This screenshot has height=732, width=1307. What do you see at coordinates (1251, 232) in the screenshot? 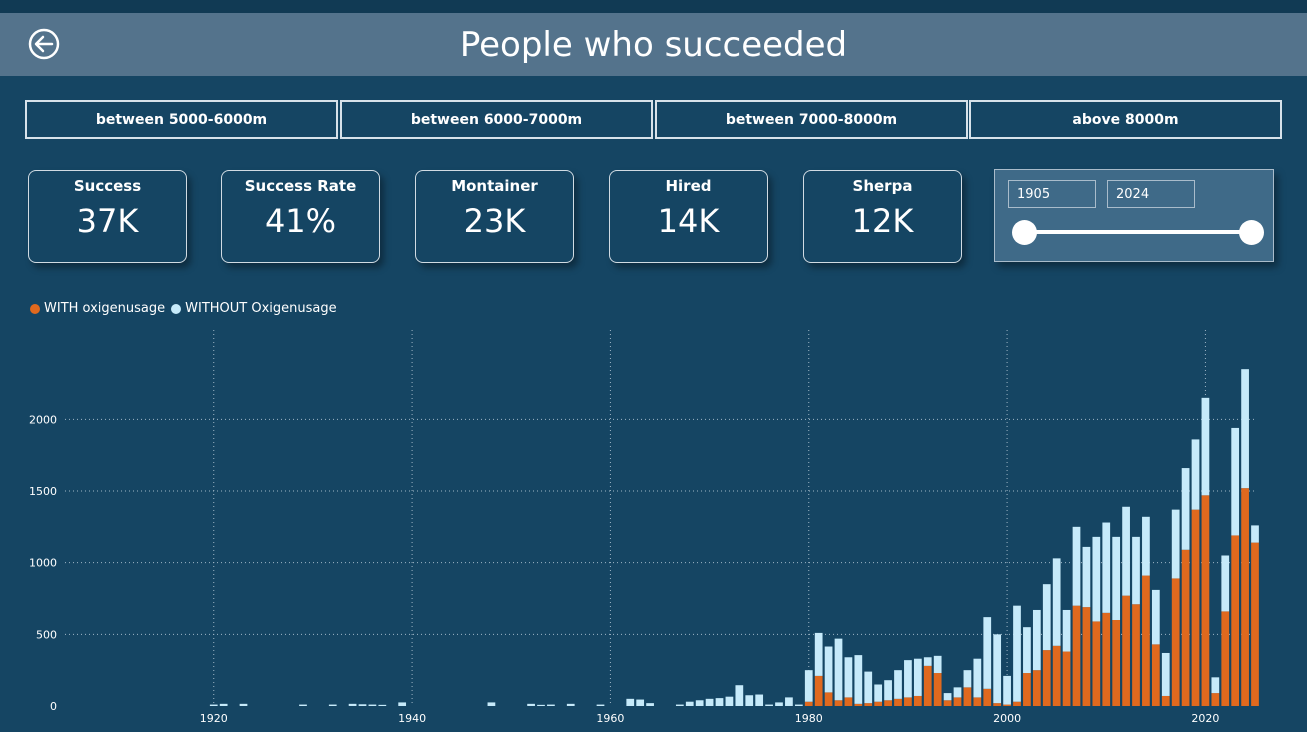
I see `year-slider-end-handle` at bounding box center [1251, 232].